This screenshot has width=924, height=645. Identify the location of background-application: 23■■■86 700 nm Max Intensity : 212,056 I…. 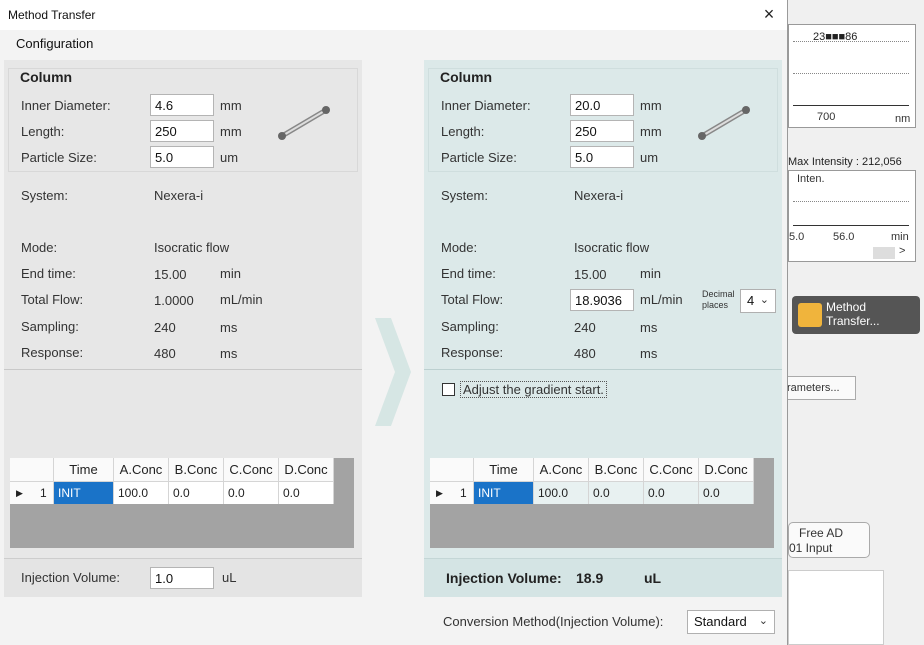
(856, 322).